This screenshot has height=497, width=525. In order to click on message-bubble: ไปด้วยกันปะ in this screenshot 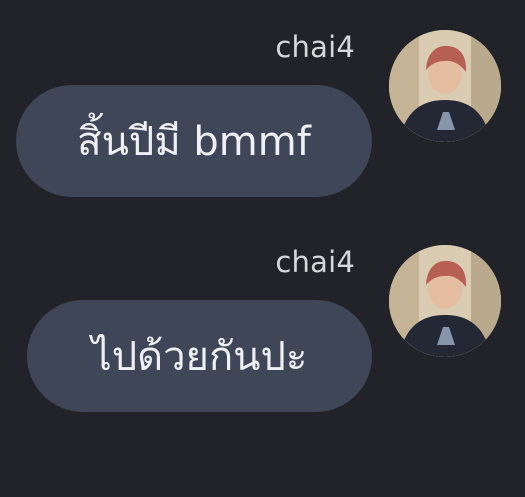, I will do `click(199, 356)`.